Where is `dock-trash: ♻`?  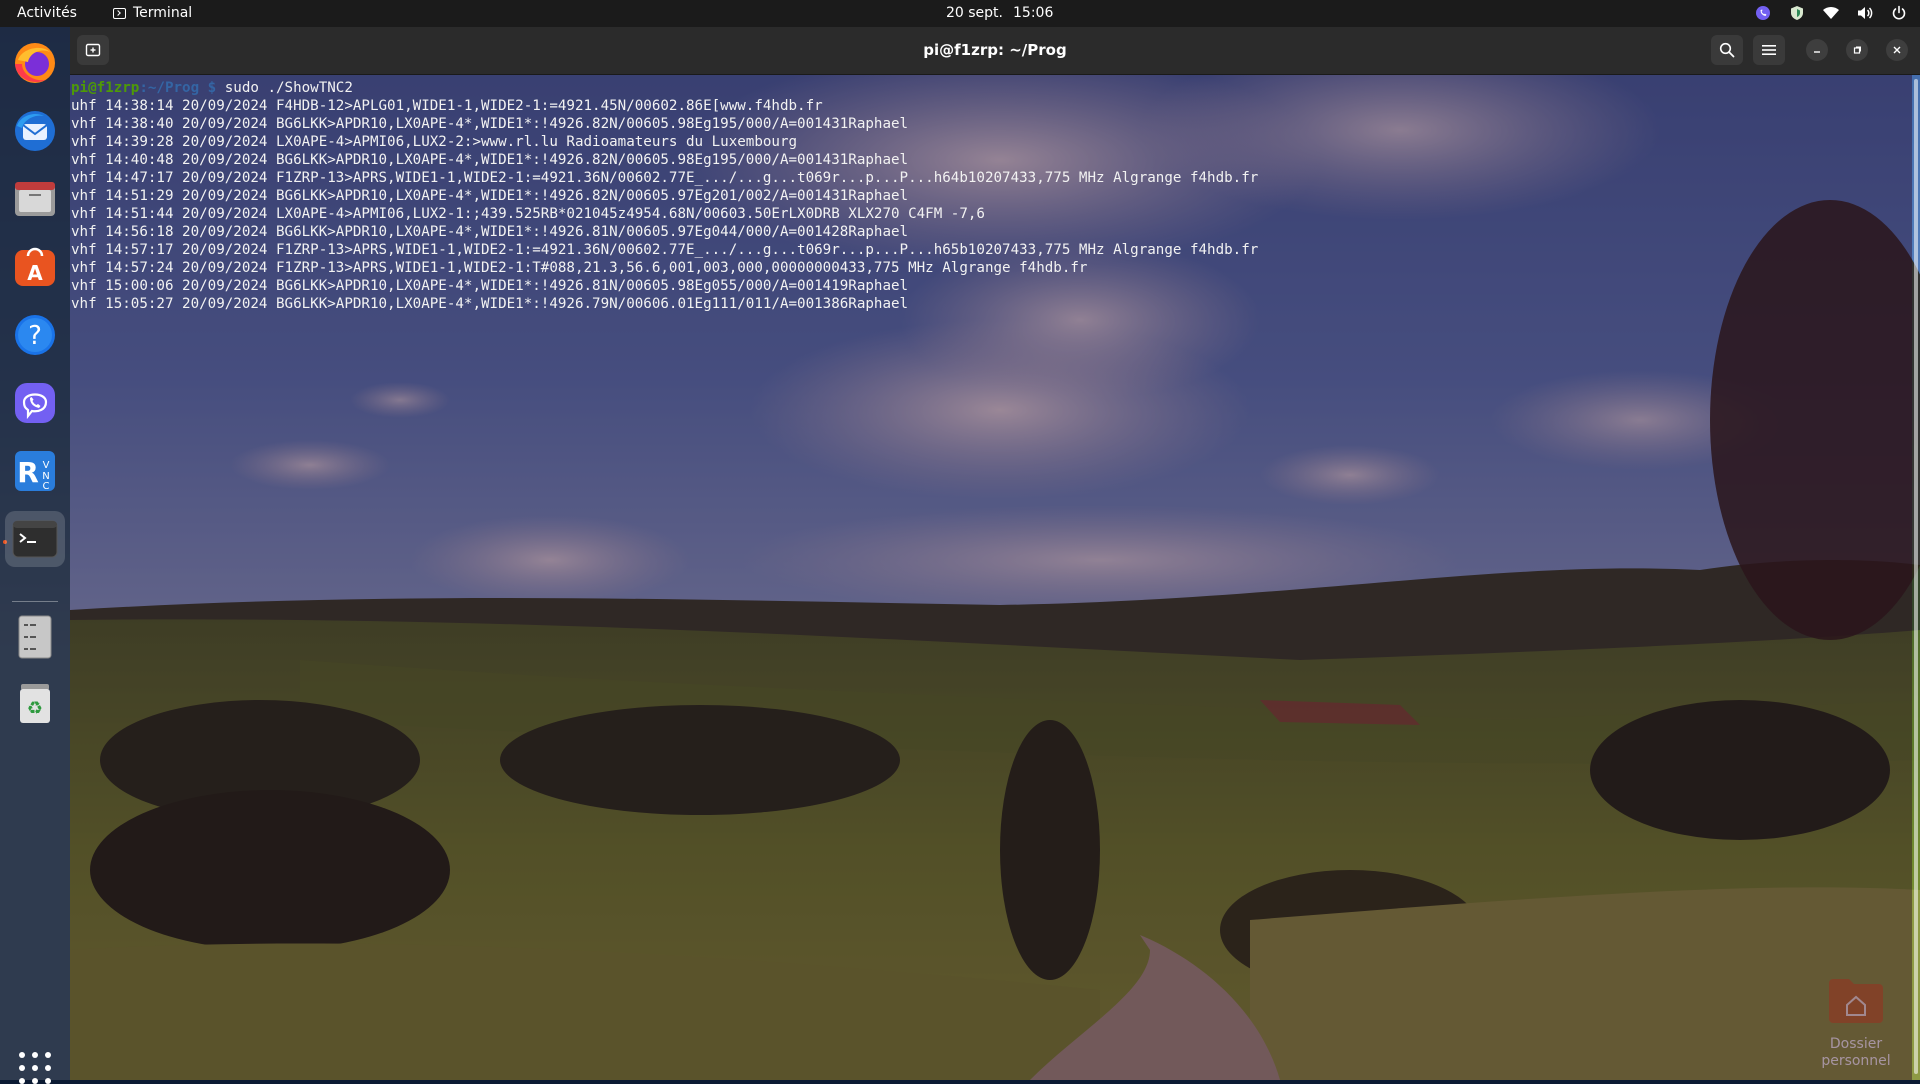 dock-trash: ♻ is located at coordinates (35, 703).